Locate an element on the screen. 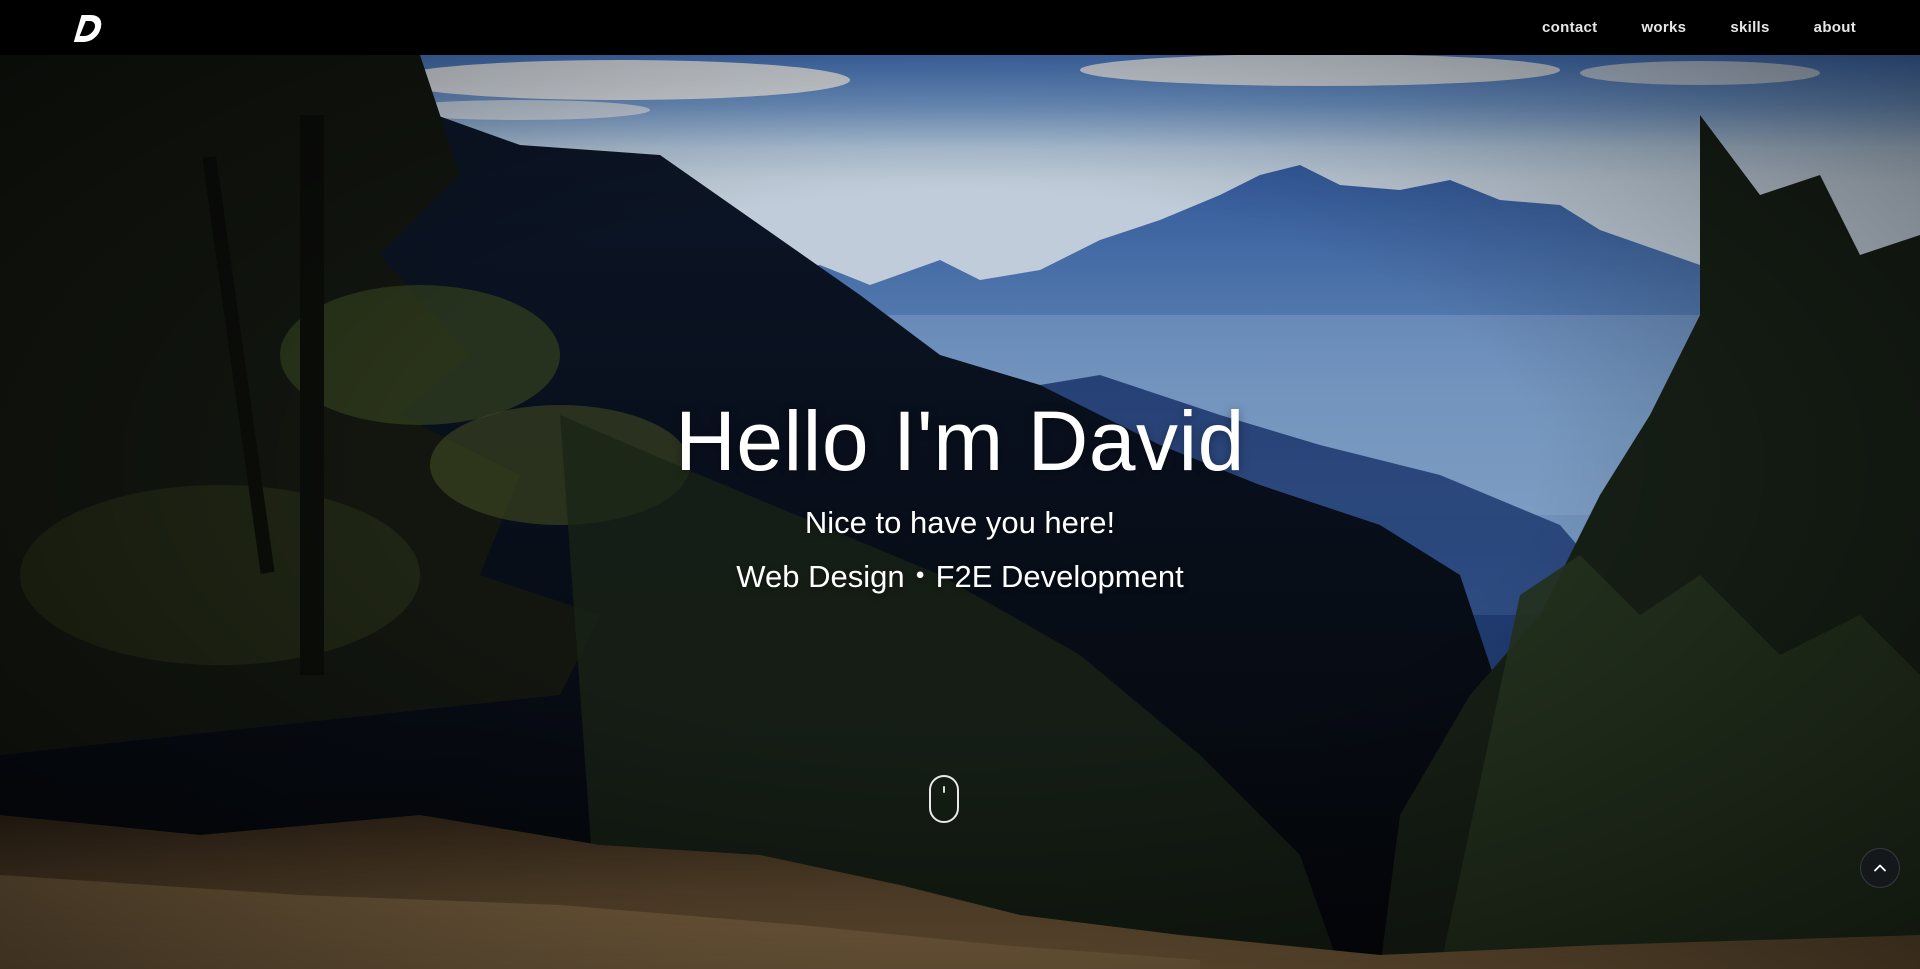 Image resolution: width=1920 pixels, height=969 pixels. chevron-up-icon is located at coordinates (1880, 868).